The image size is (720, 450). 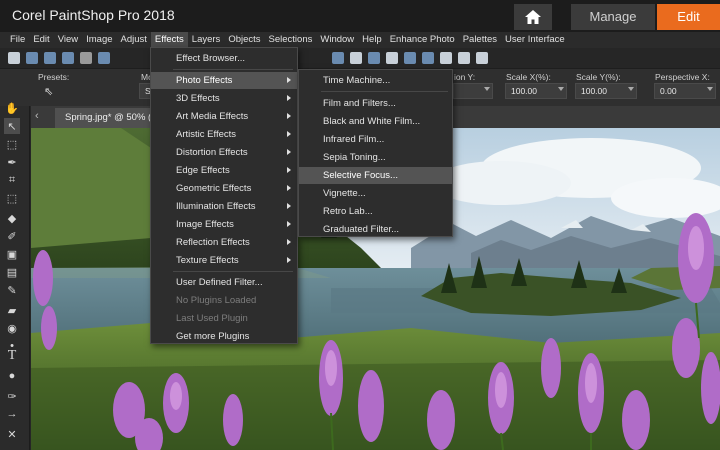 I want to click on geometric-effects-label: Geometric Effects, so click(x=214, y=188).